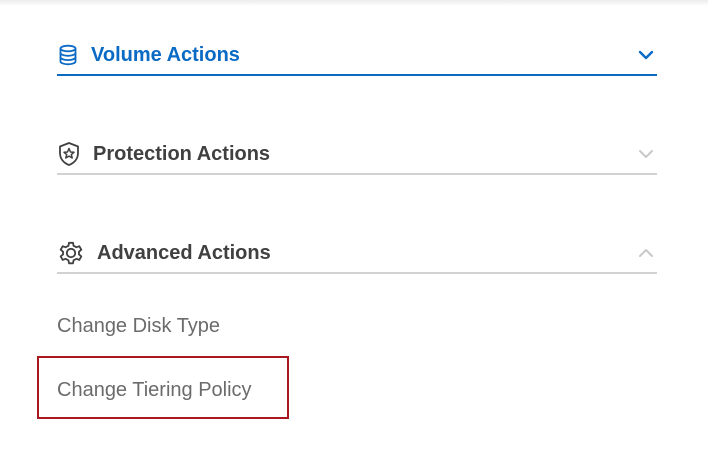 The height and width of the screenshot is (476, 708). What do you see at coordinates (357, 155) in the screenshot?
I see `protection-actions-header: Protection Actions` at bounding box center [357, 155].